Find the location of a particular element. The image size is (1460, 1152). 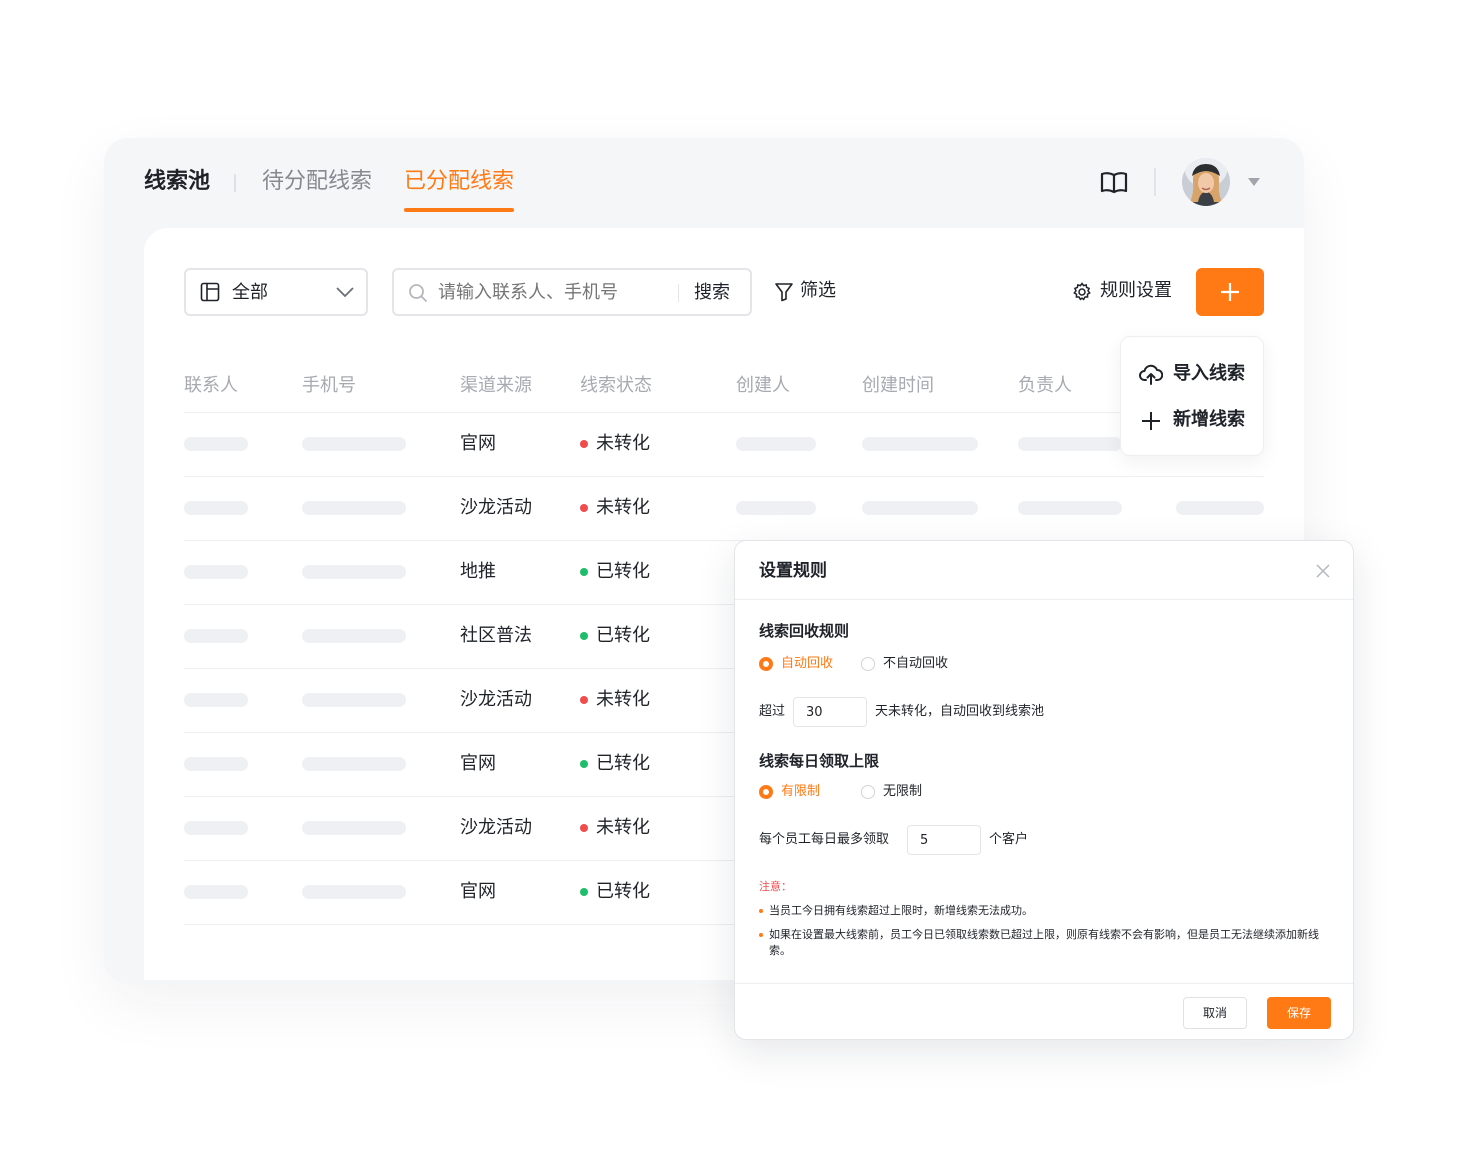

gear-icon is located at coordinates (1082, 291).